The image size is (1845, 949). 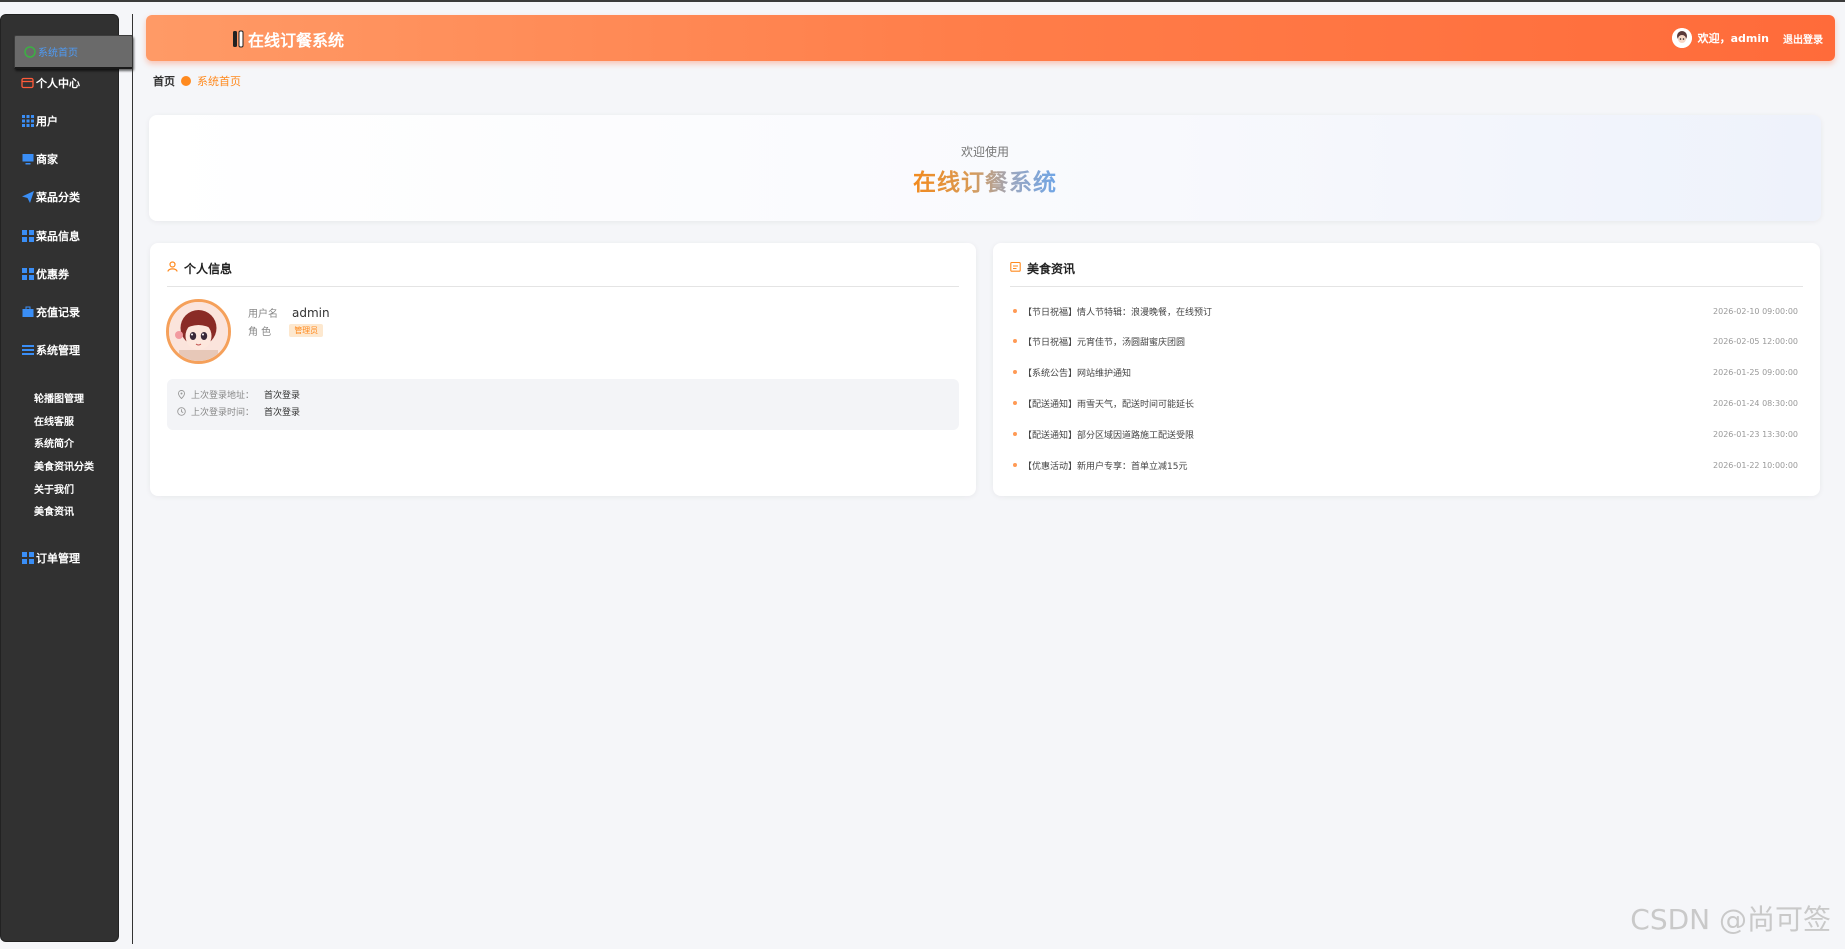 What do you see at coordinates (58, 236) in the screenshot?
I see `sidebar-item-label: 菜品信息` at bounding box center [58, 236].